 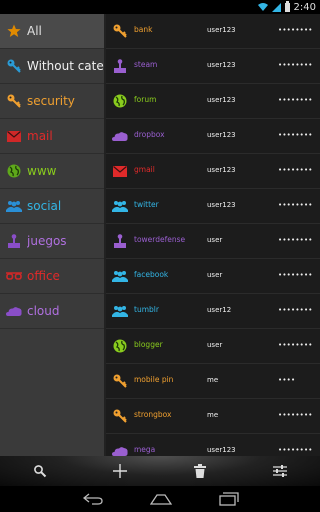 I want to click on entry-name: strongbox, so click(x=153, y=414).